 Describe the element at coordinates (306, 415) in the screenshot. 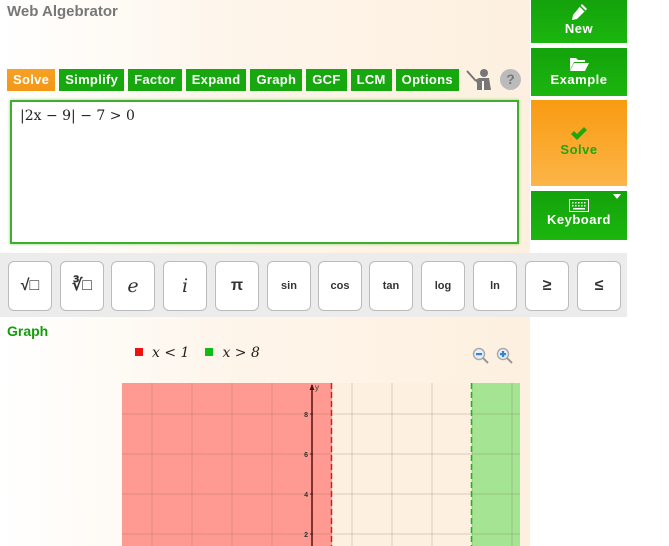

I see `y-tick-label: 8` at that location.